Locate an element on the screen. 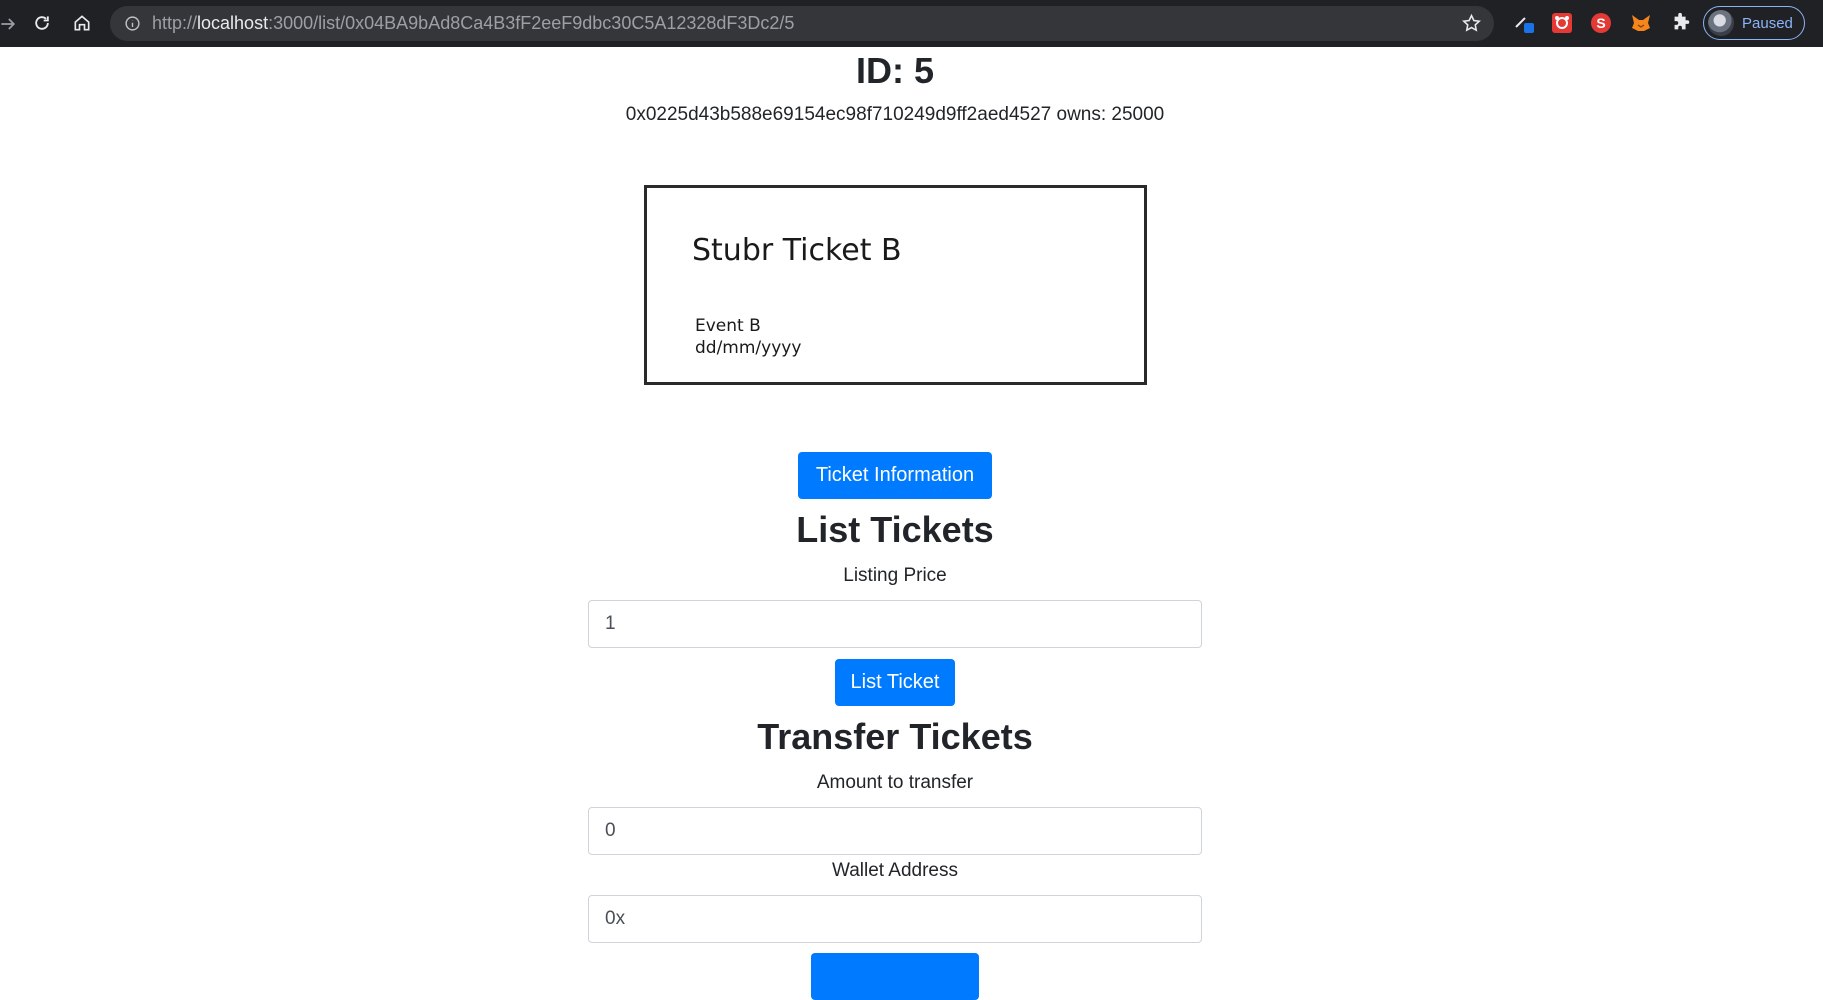 Image resolution: width=1823 pixels, height=1000 pixels. extension-pen-icon is located at coordinates (1524, 23).